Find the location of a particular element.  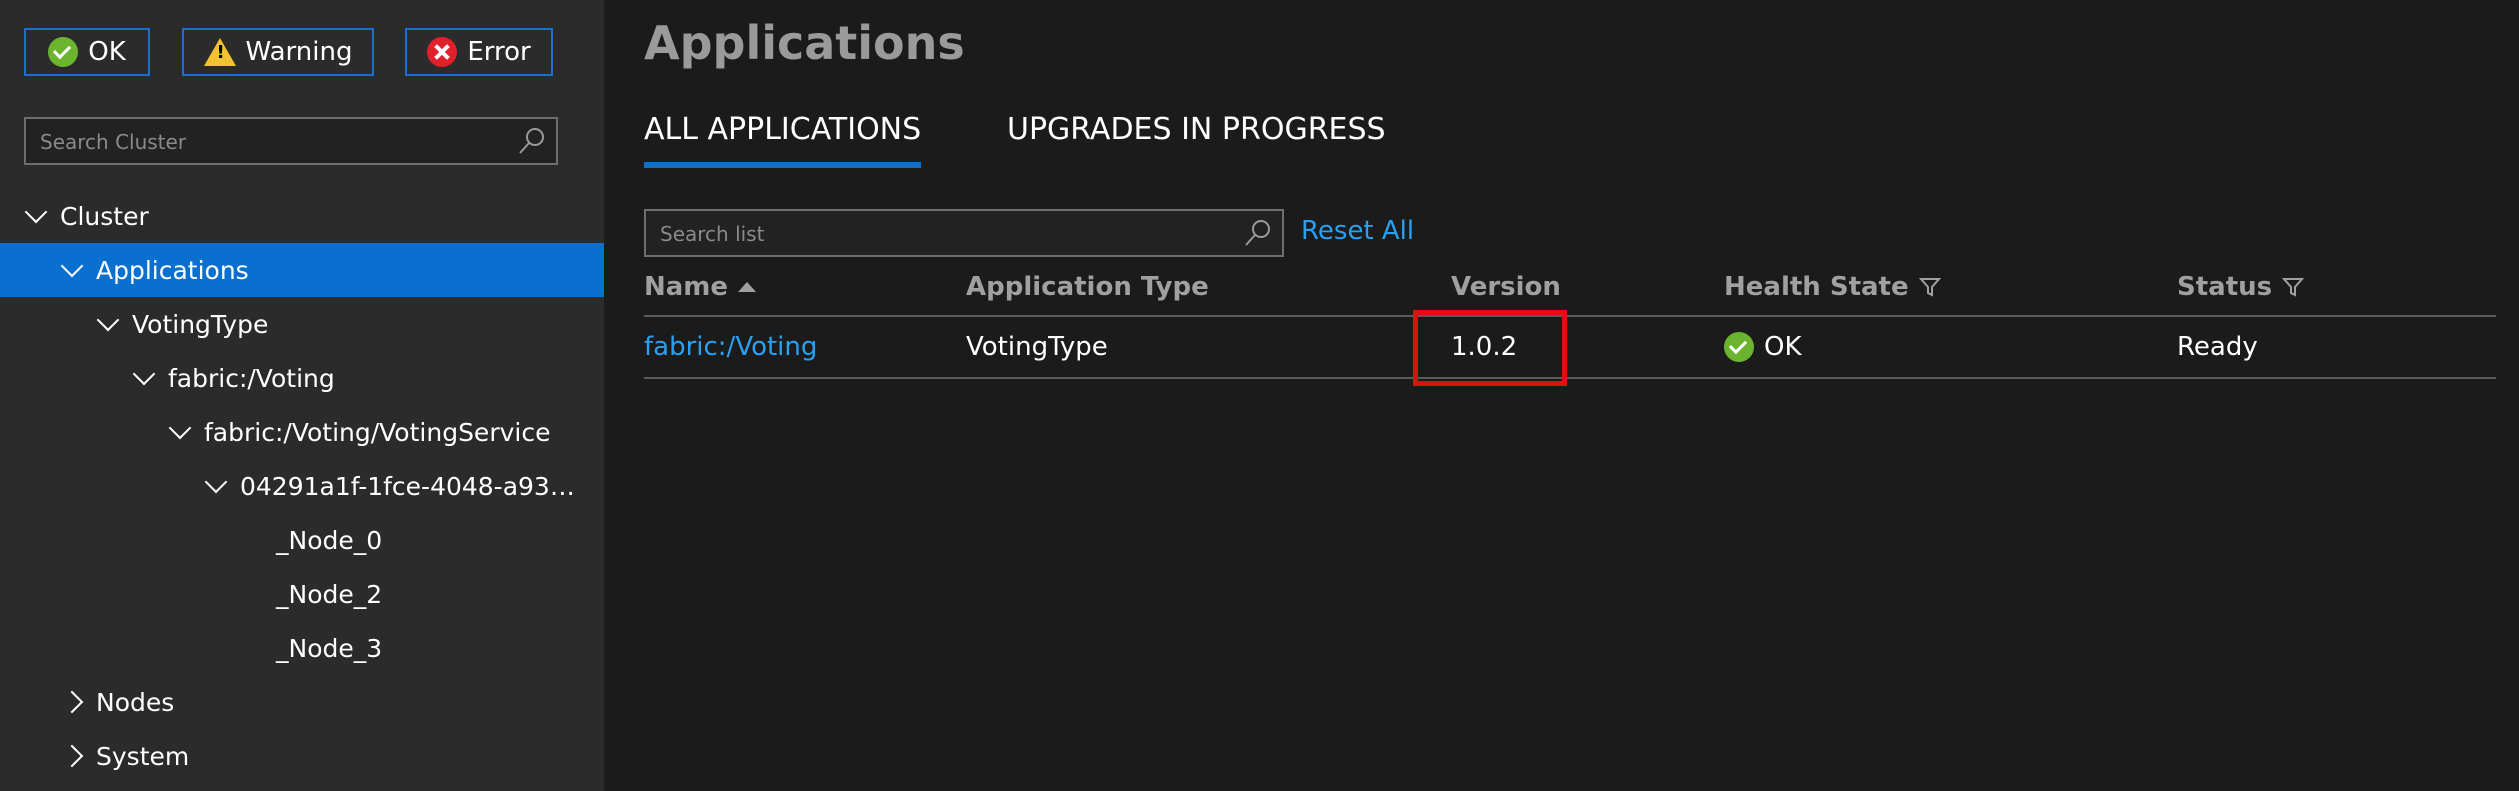

filter-warning-label: Warning is located at coordinates (299, 52).